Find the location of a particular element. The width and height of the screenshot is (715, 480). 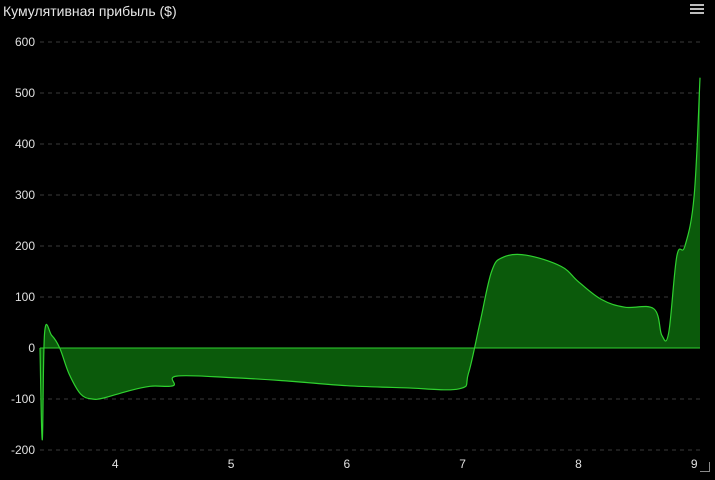

x-tick-label: 5 is located at coordinates (231, 464).